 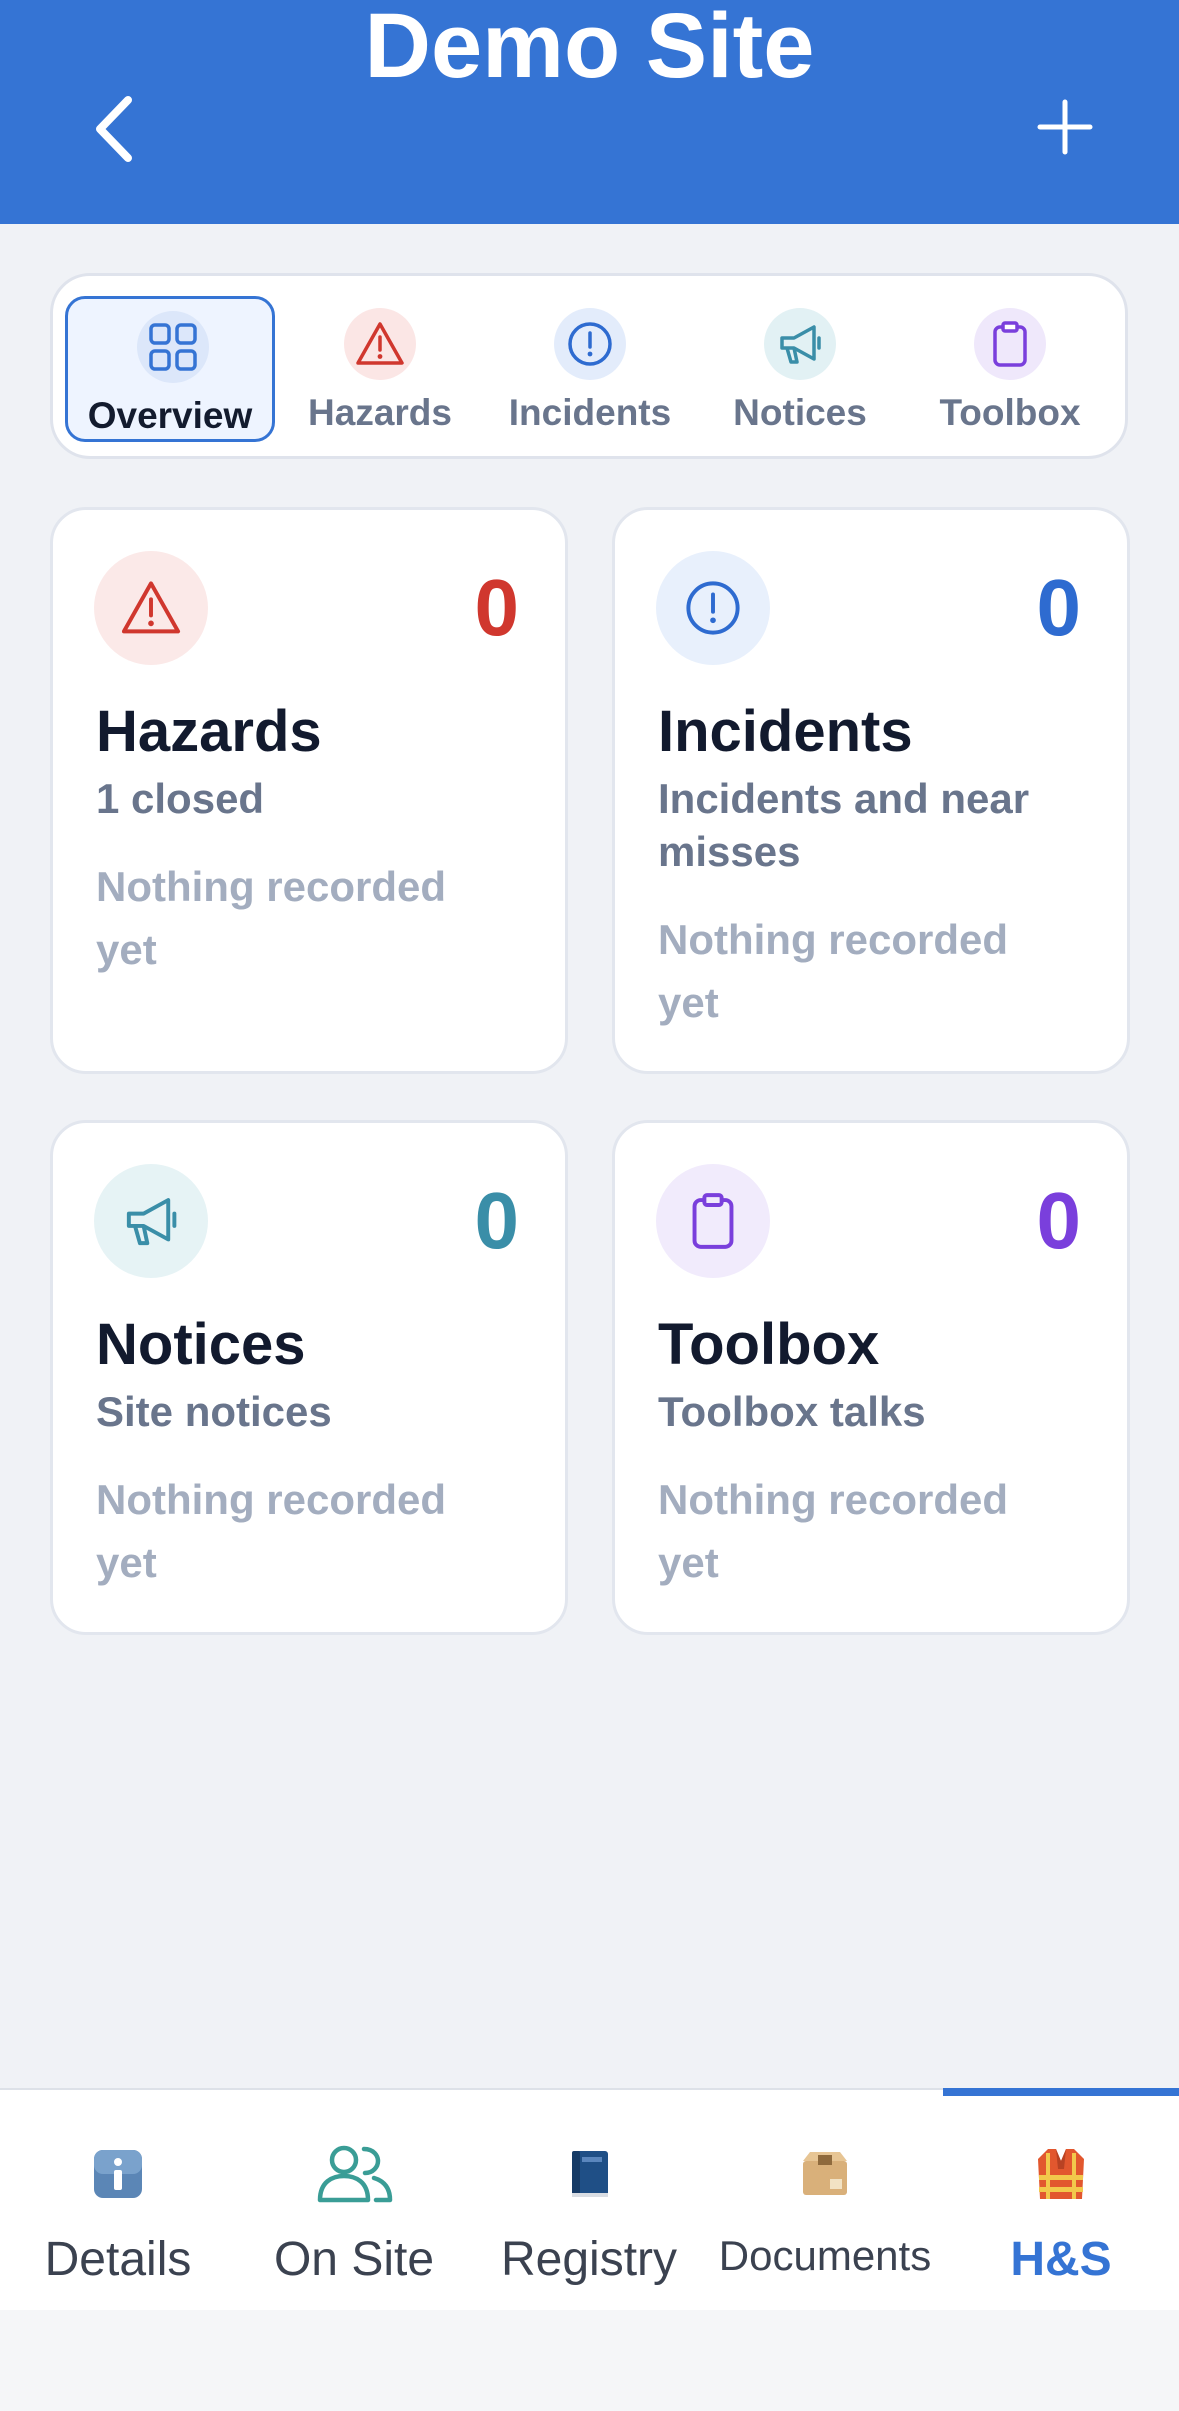 What do you see at coordinates (201, 1344) in the screenshot?
I see `notices-title: Notices` at bounding box center [201, 1344].